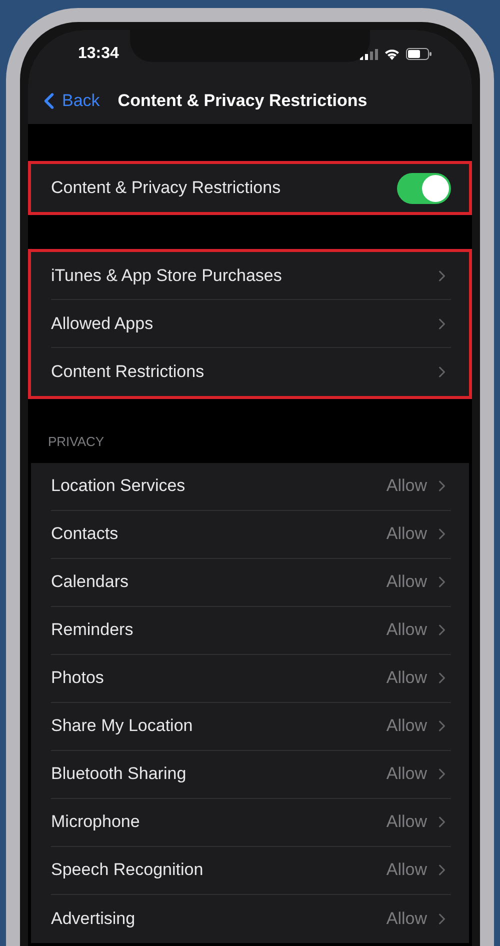 The image size is (500, 946). I want to click on row-label: Reminders, so click(92, 630).